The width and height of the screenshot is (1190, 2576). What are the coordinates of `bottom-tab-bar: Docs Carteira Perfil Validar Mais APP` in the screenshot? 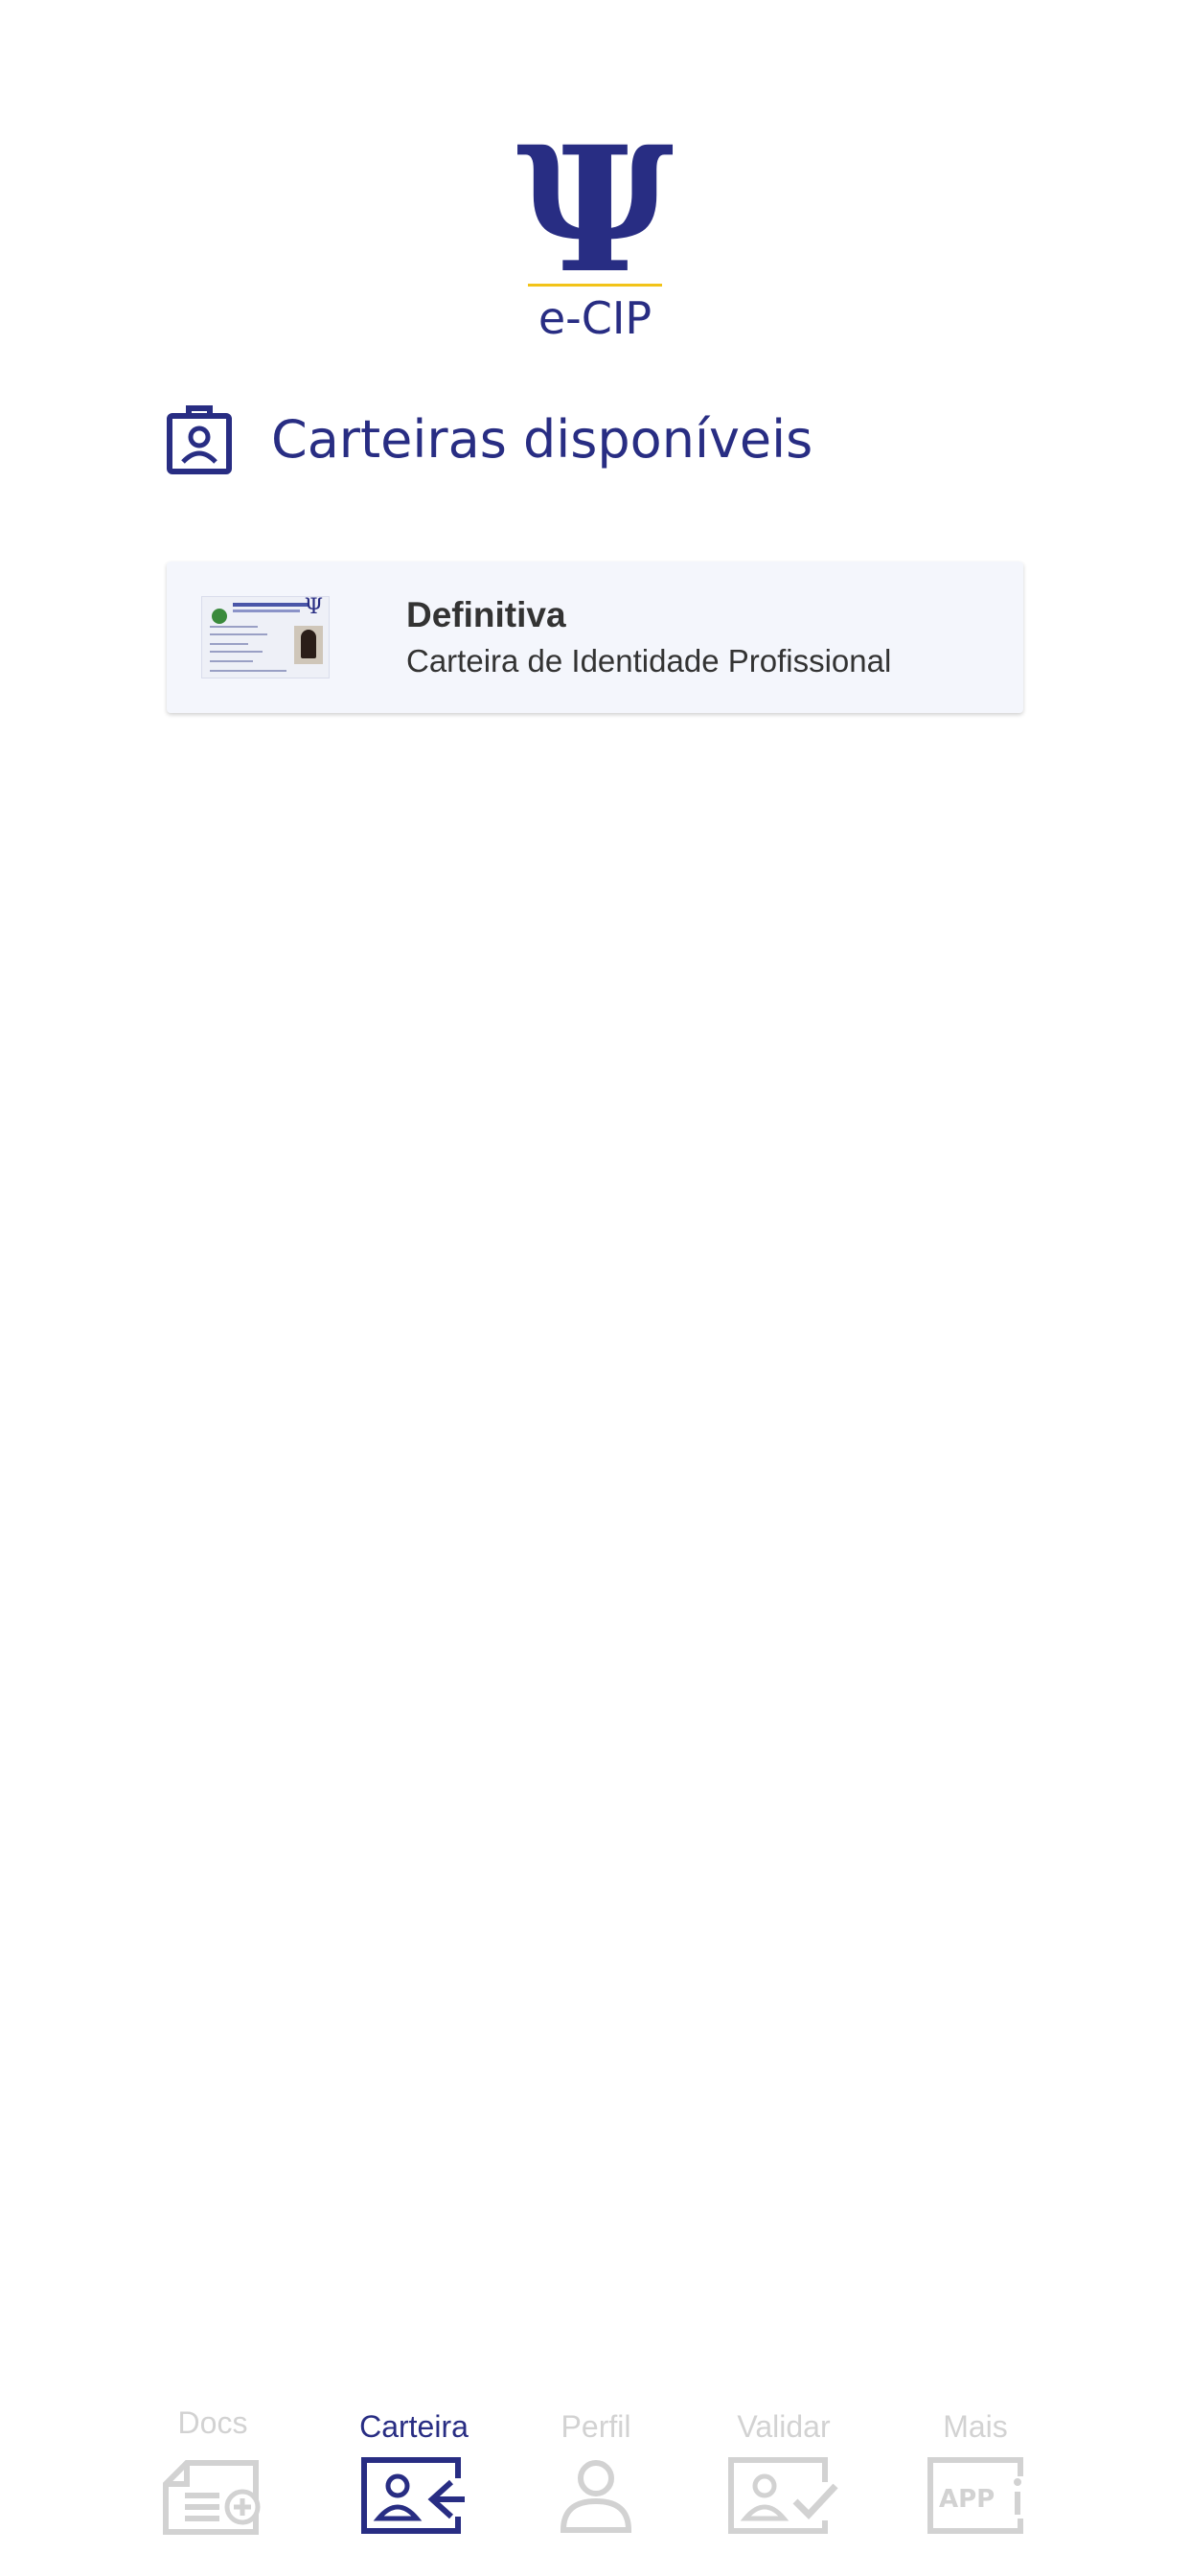 It's located at (595, 2490).